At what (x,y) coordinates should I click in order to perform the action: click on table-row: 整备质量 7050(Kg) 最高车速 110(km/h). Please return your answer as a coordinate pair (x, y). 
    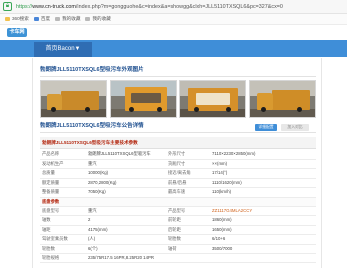
    Looking at the image, I should click on (178, 192).